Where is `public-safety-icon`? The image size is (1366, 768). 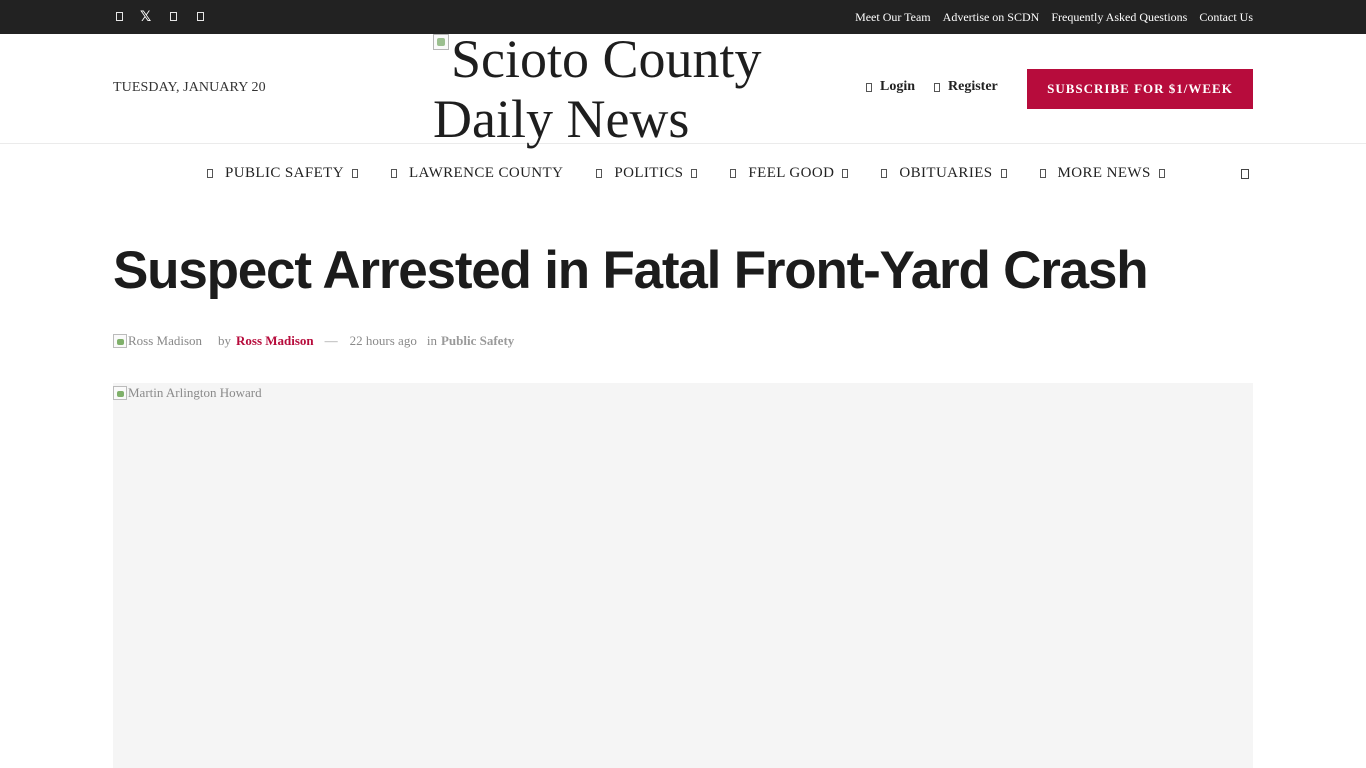
public-safety-icon is located at coordinates (210, 173).